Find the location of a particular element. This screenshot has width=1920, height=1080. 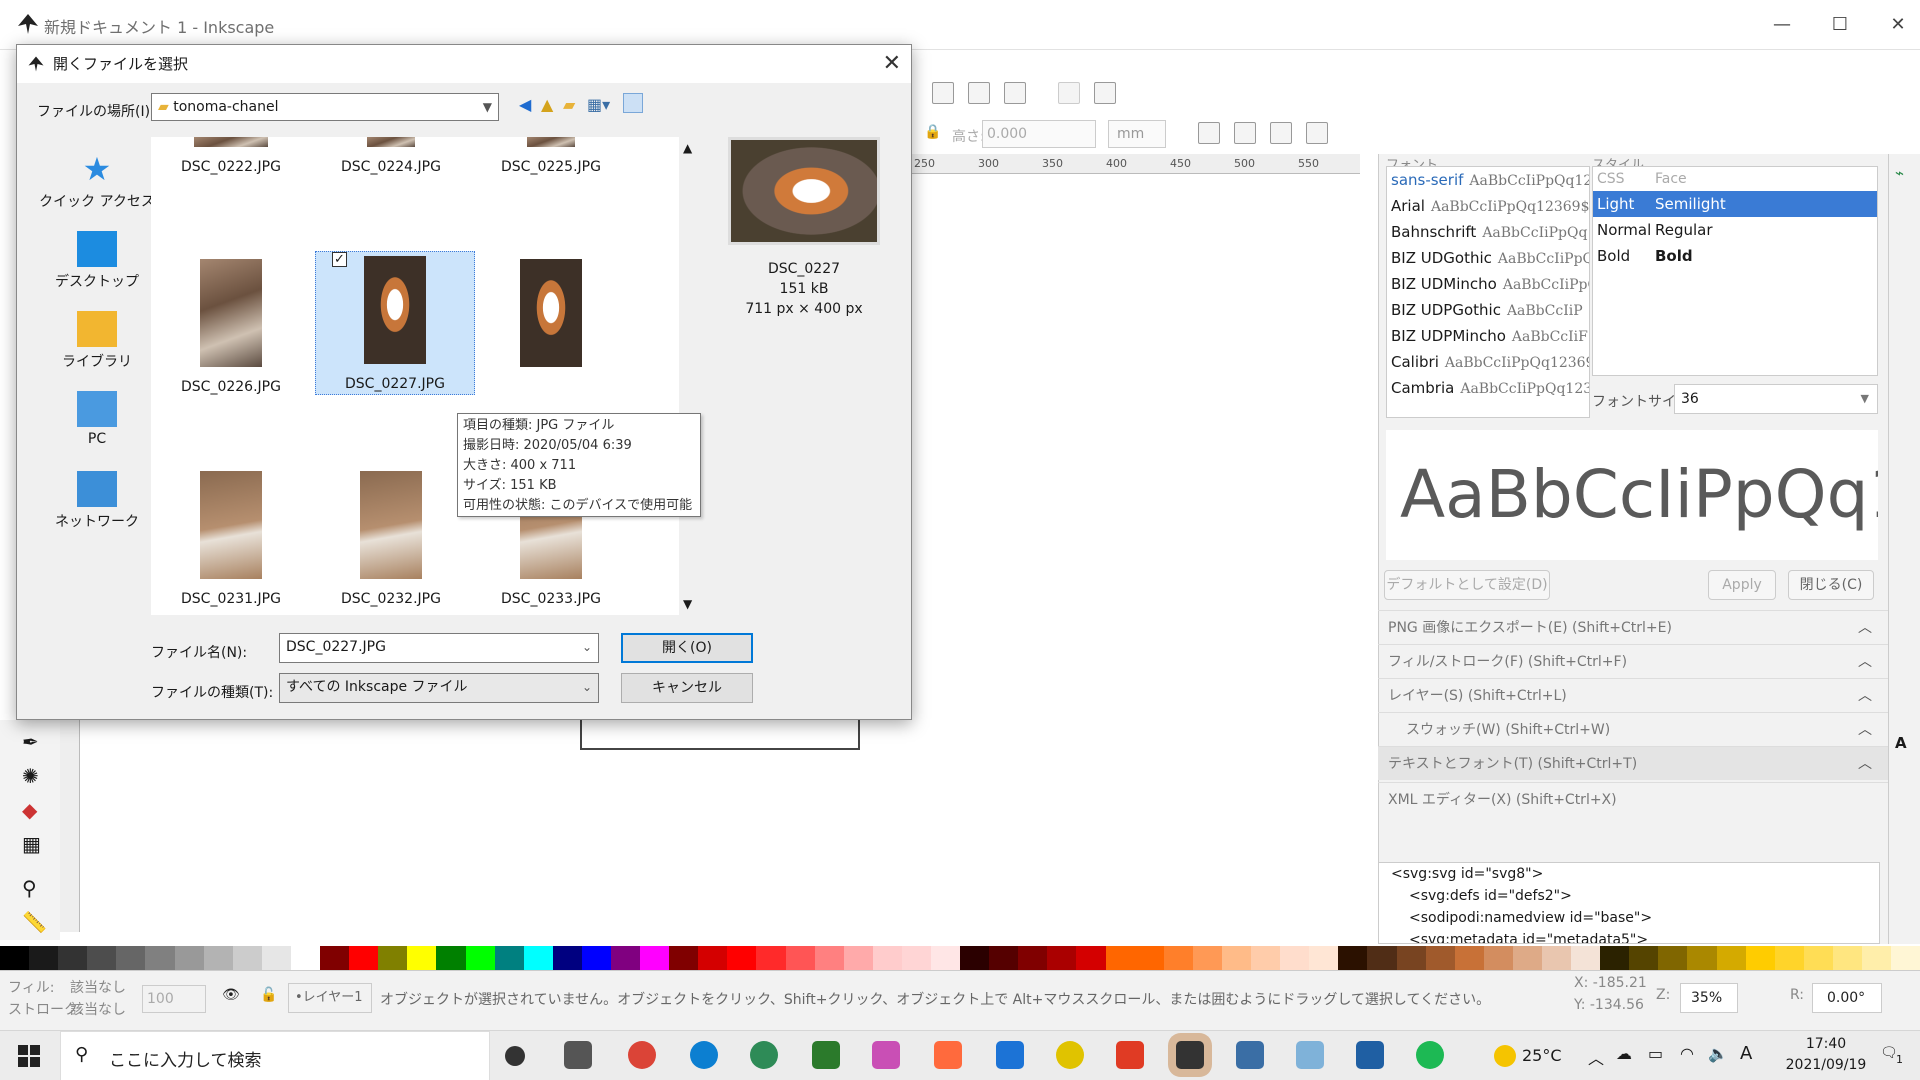

close-panel-button: 閉じる(C) is located at coordinates (1831, 585).